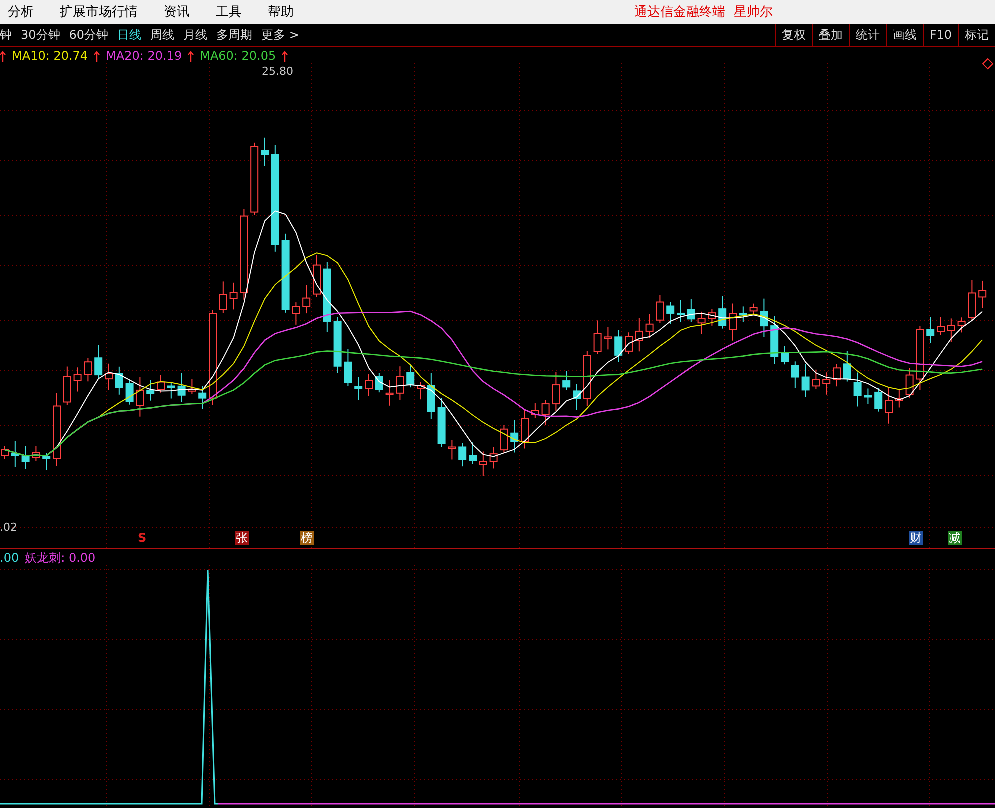 The width and height of the screenshot is (995, 808). What do you see at coordinates (142, 538) in the screenshot?
I see `event-marker: S` at bounding box center [142, 538].